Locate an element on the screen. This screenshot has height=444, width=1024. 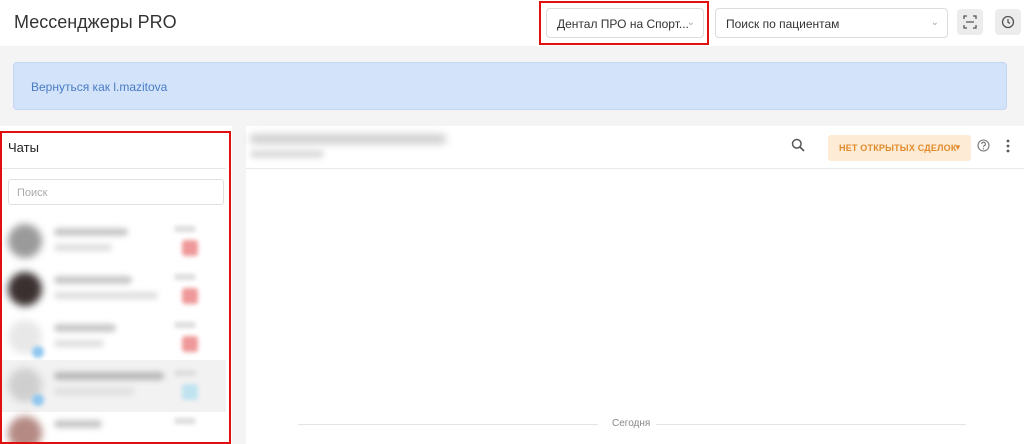
patient-search-select: Поиск по пациентам ⌄ is located at coordinates (831, 23).